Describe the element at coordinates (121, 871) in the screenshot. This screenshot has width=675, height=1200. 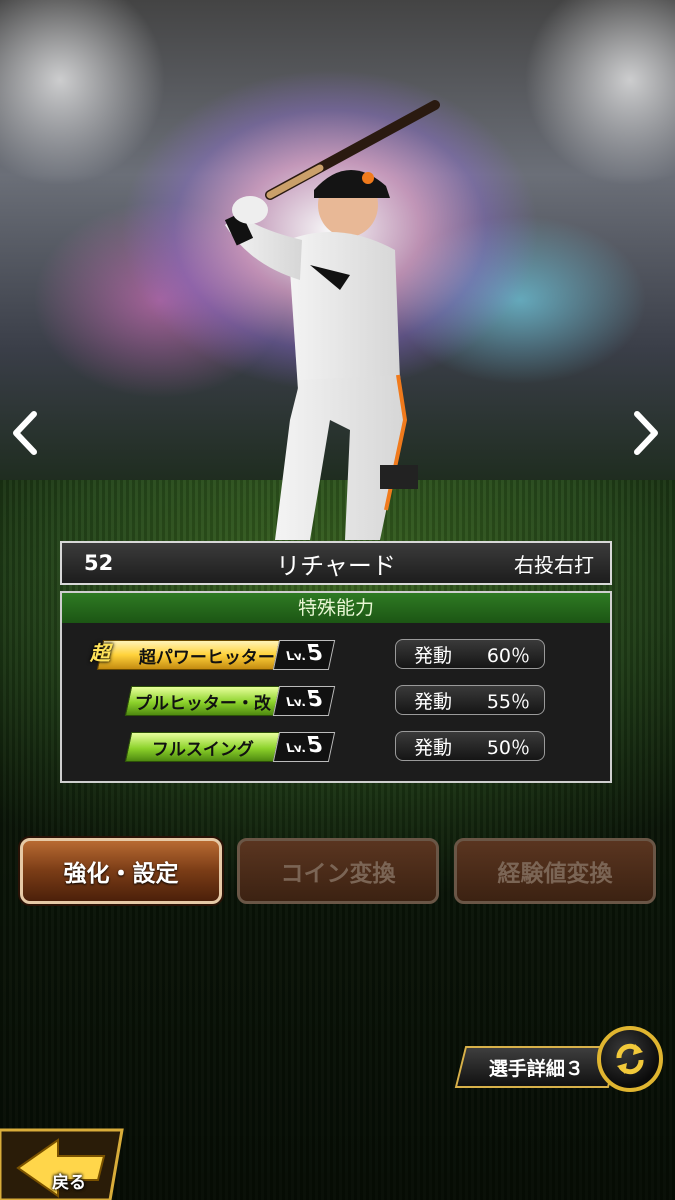
I see `enhance-settings-button: 強化・設定` at that location.